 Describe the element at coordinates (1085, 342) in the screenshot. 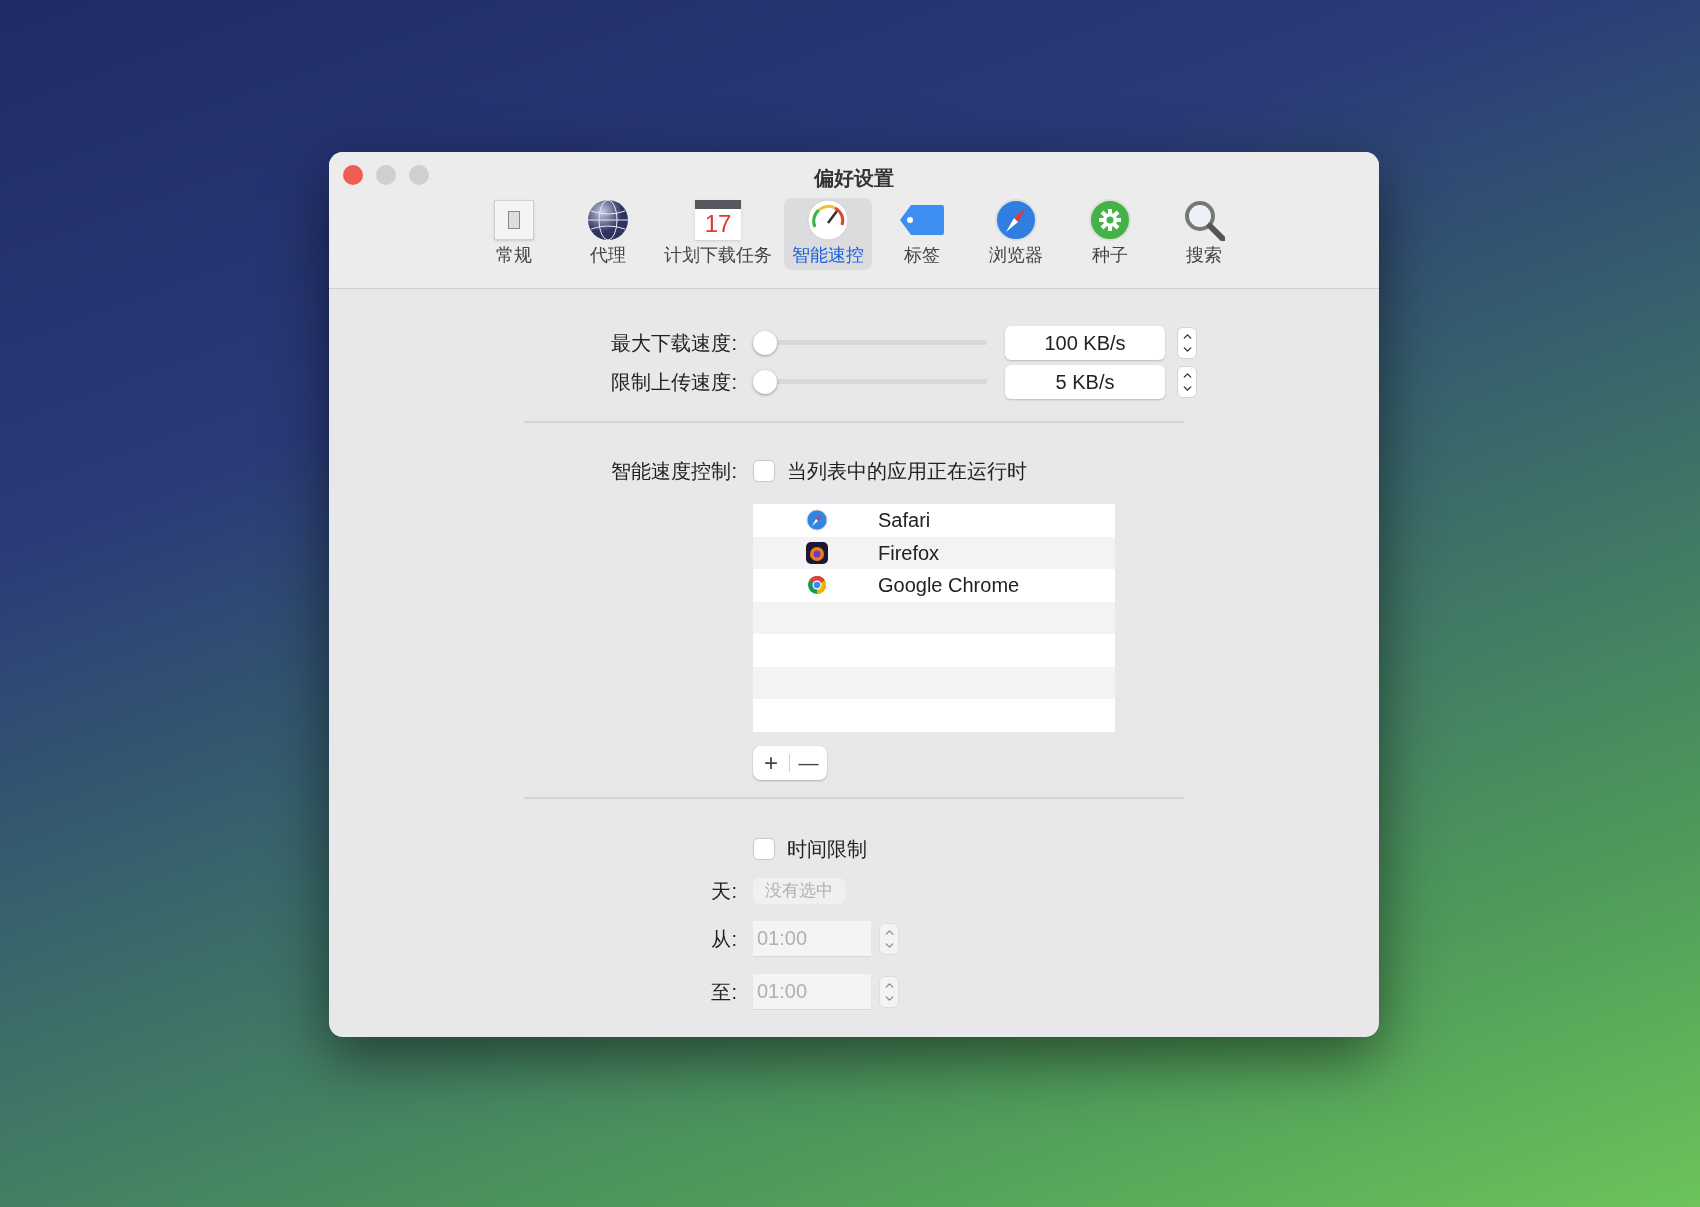

I see `speed-field: 100 KB/s` at that location.